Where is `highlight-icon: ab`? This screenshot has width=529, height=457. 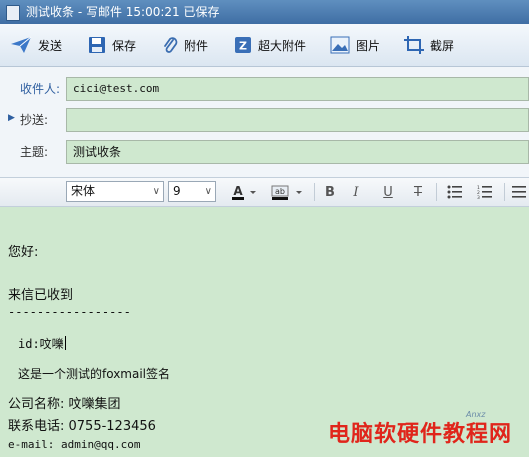
highlight-icon: ab is located at coordinates (286, 192).